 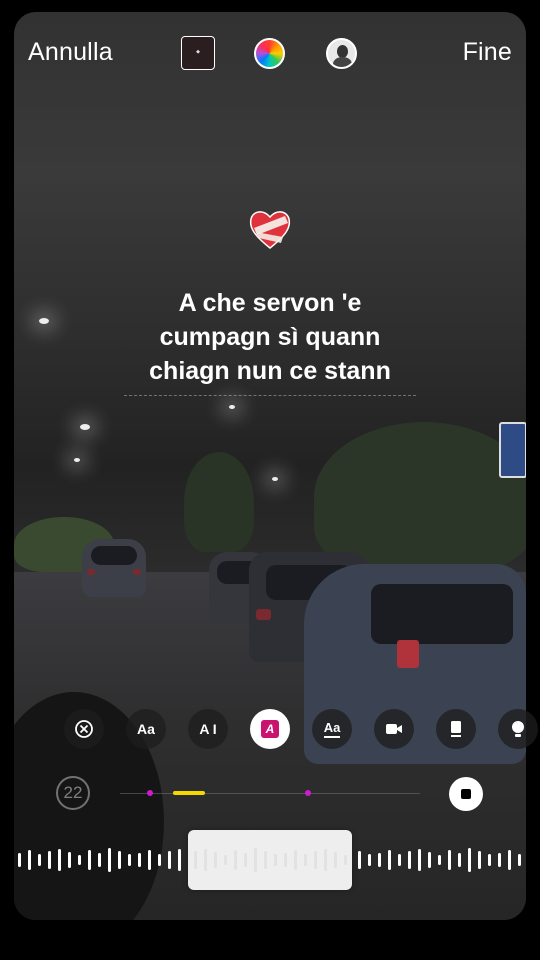 What do you see at coordinates (70, 52) in the screenshot?
I see `cancel-button: Annulla` at bounding box center [70, 52].